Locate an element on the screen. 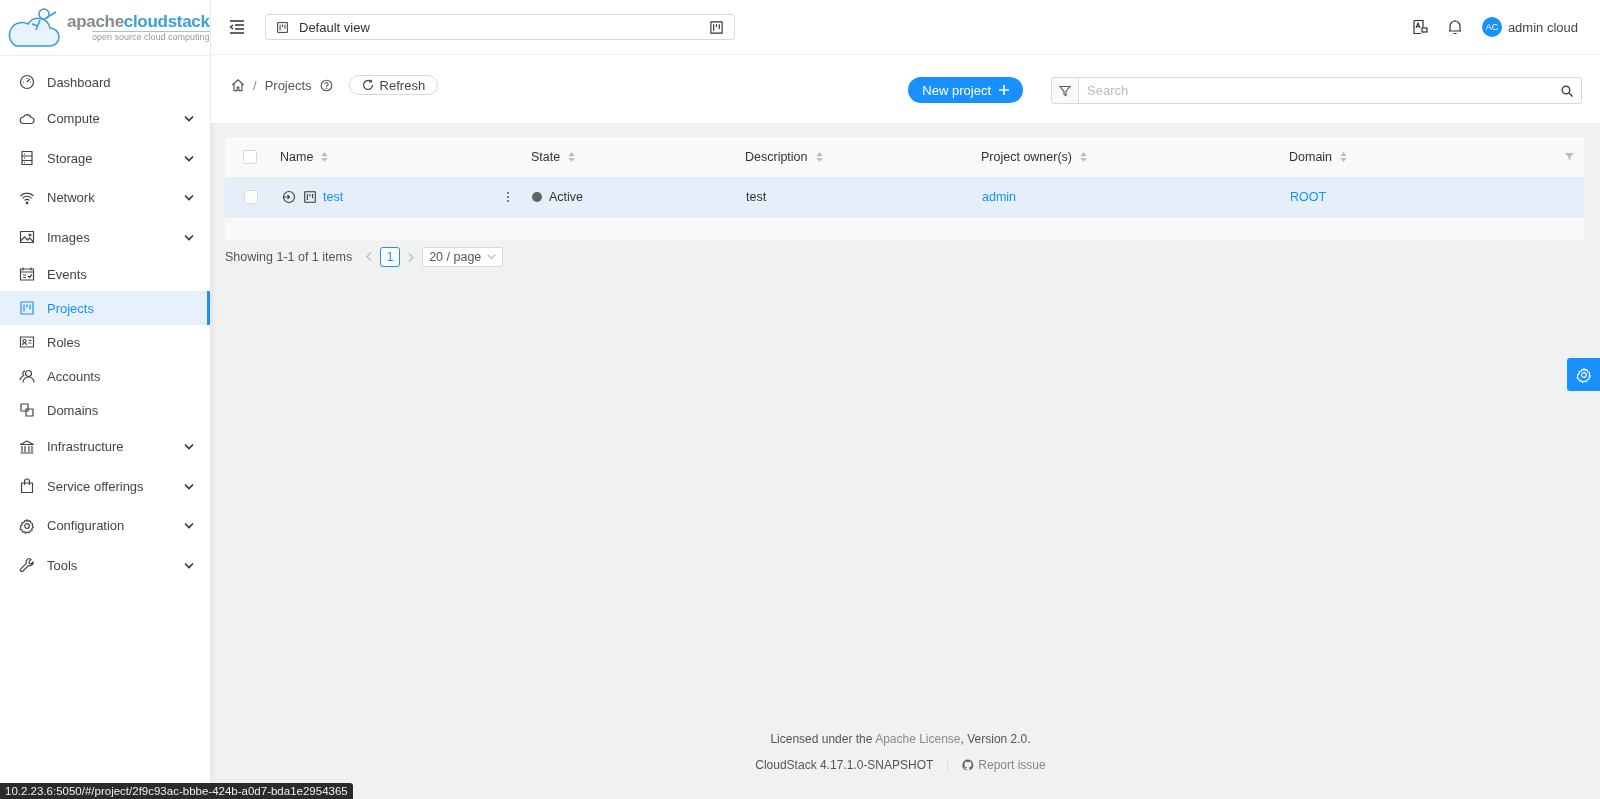 This screenshot has width=1600, height=799. search-icon is located at coordinates (1567, 91).